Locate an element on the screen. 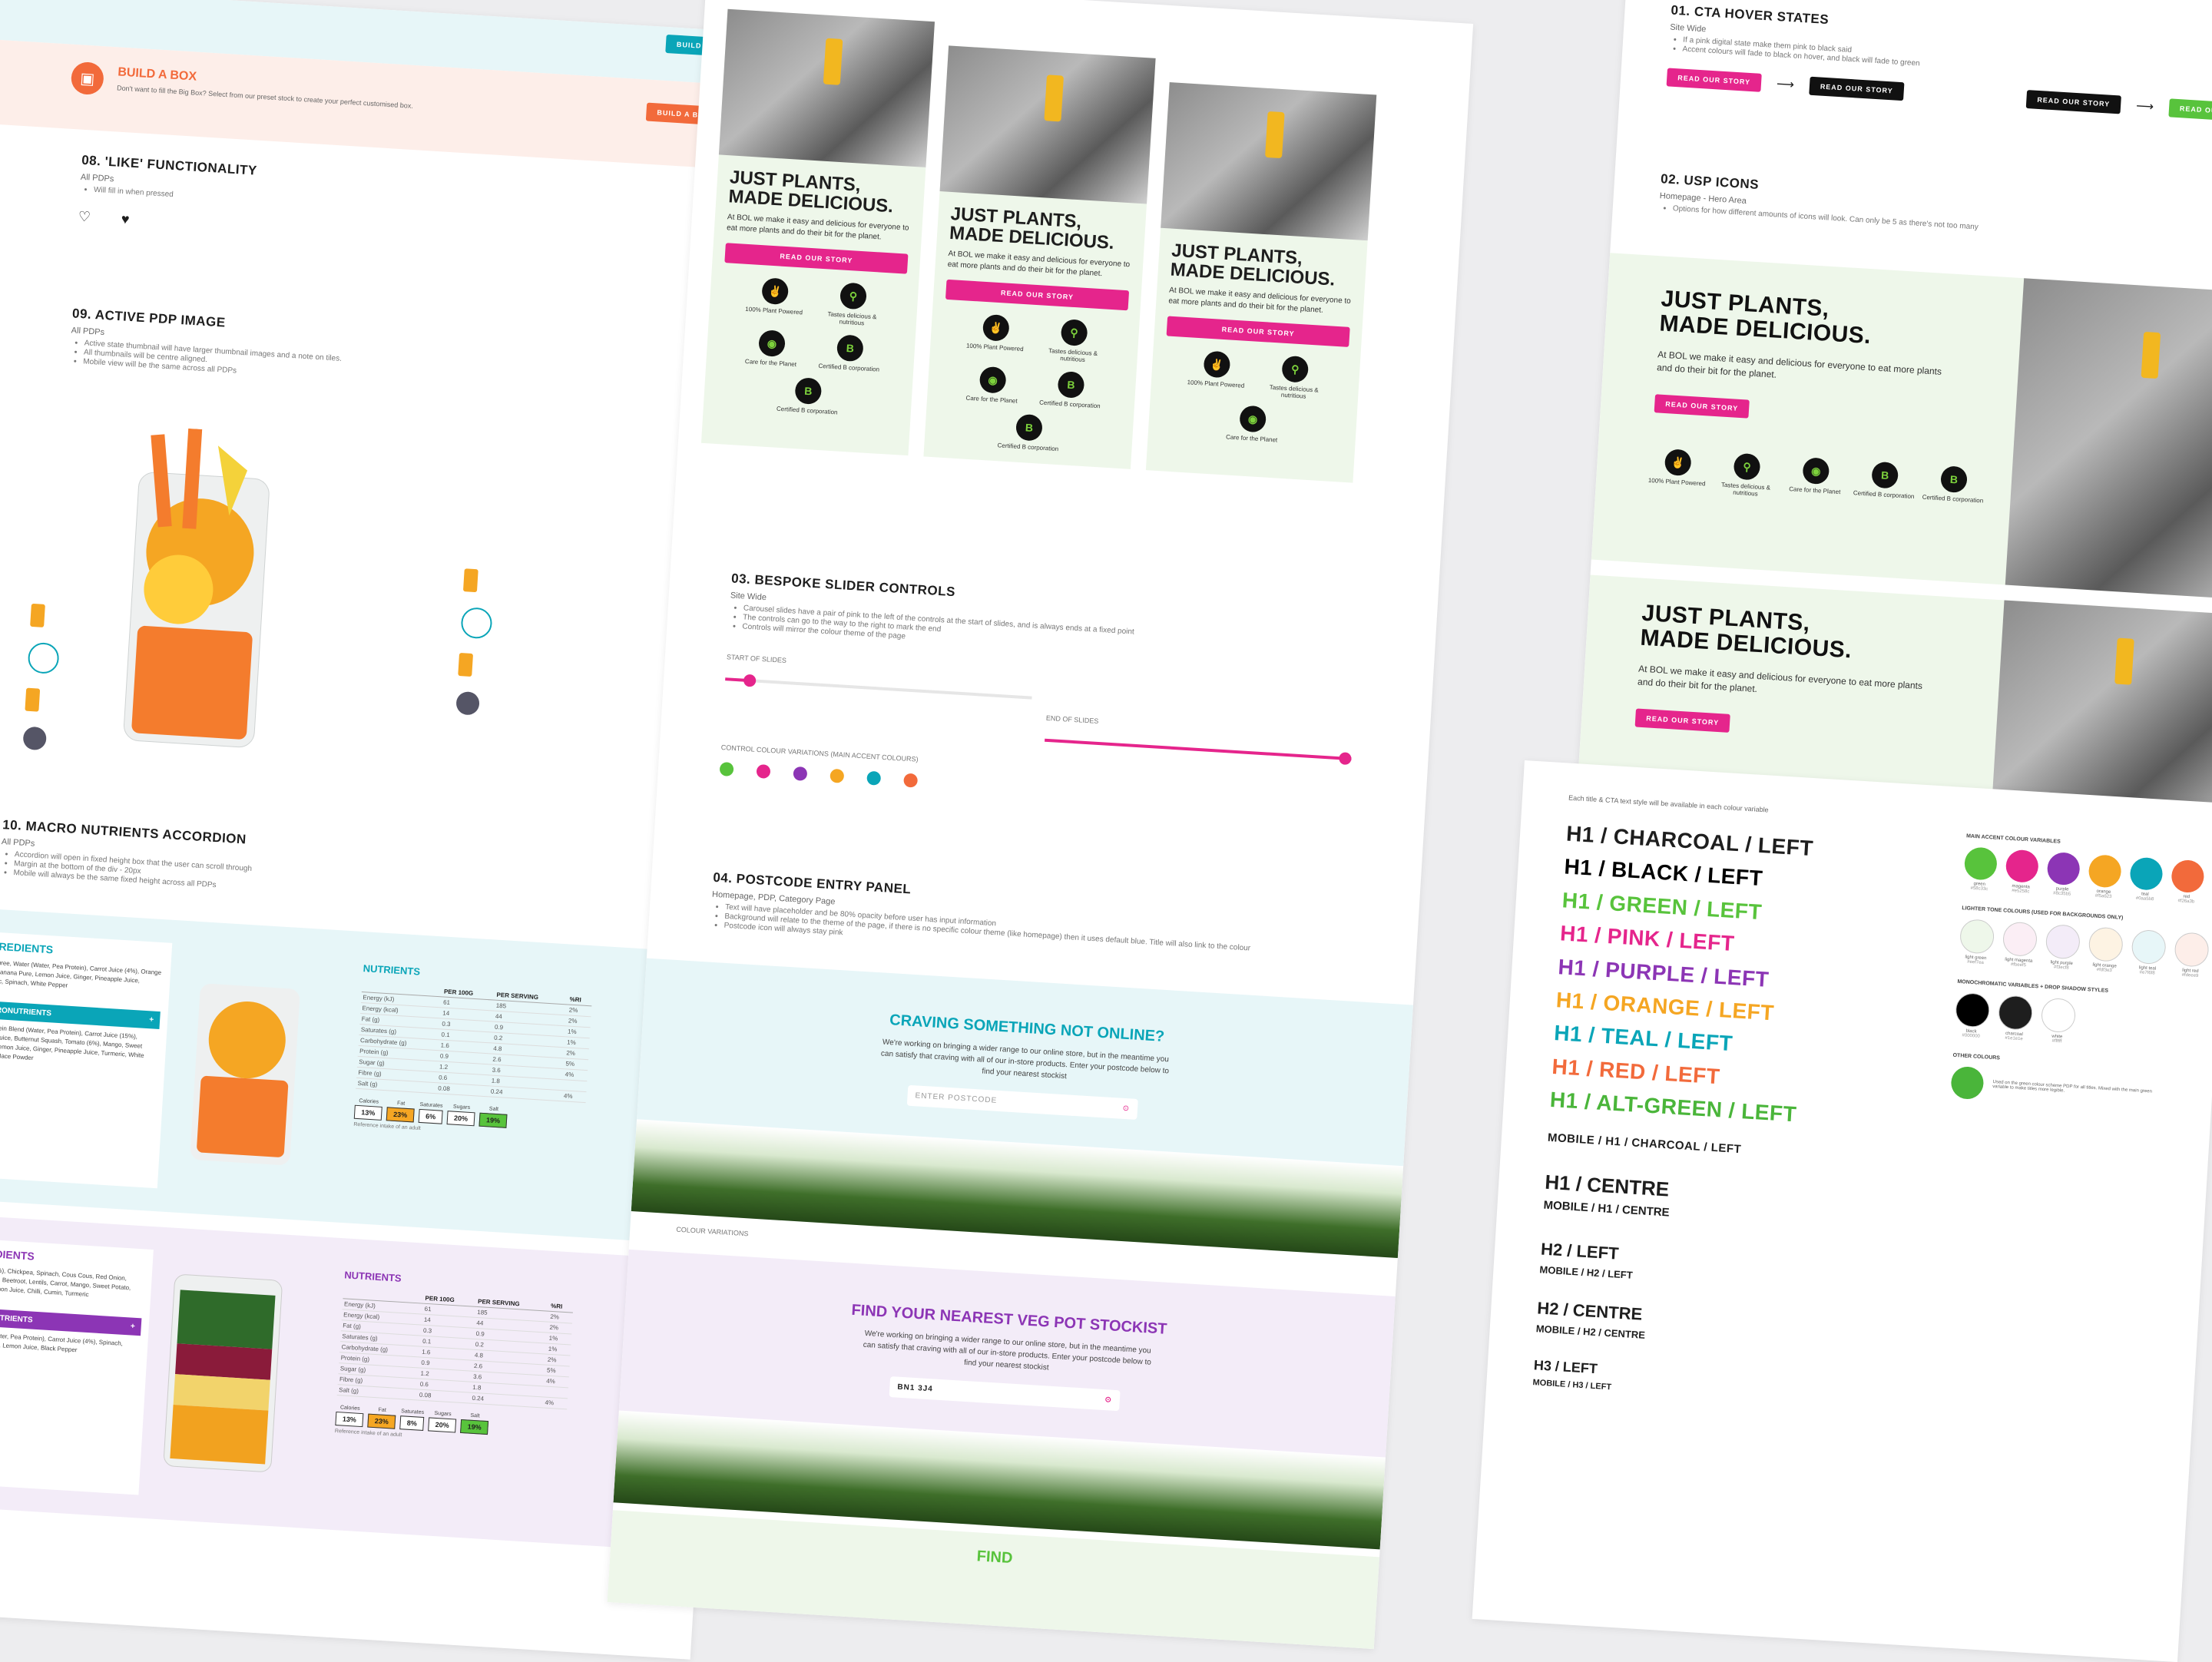 This screenshot has width=2212, height=1662. heart-outline-icon: ♡ is located at coordinates (84, 217).